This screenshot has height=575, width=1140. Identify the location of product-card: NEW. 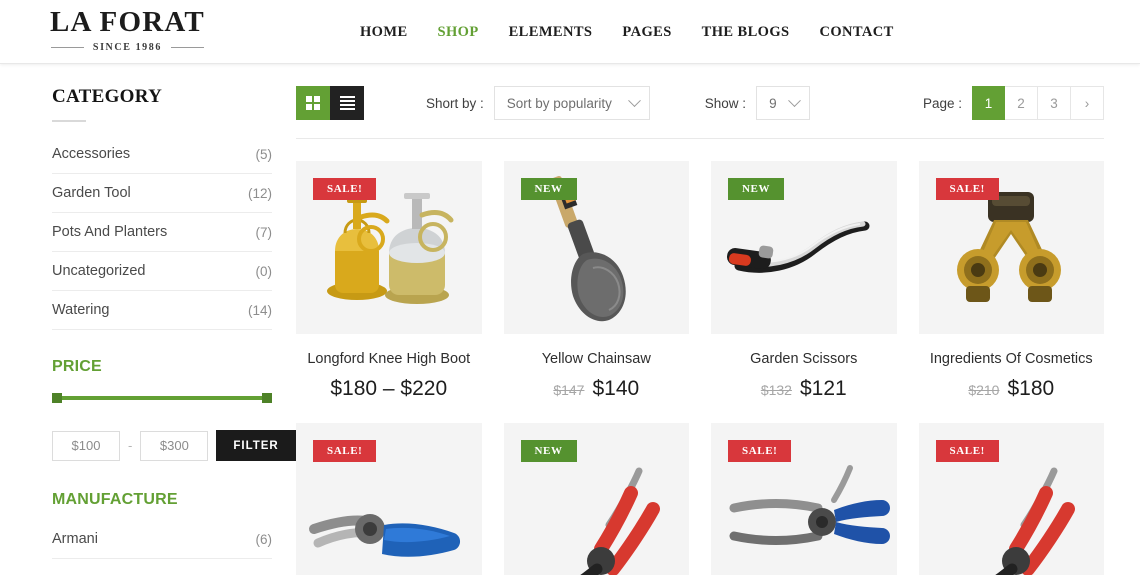
(596, 499).